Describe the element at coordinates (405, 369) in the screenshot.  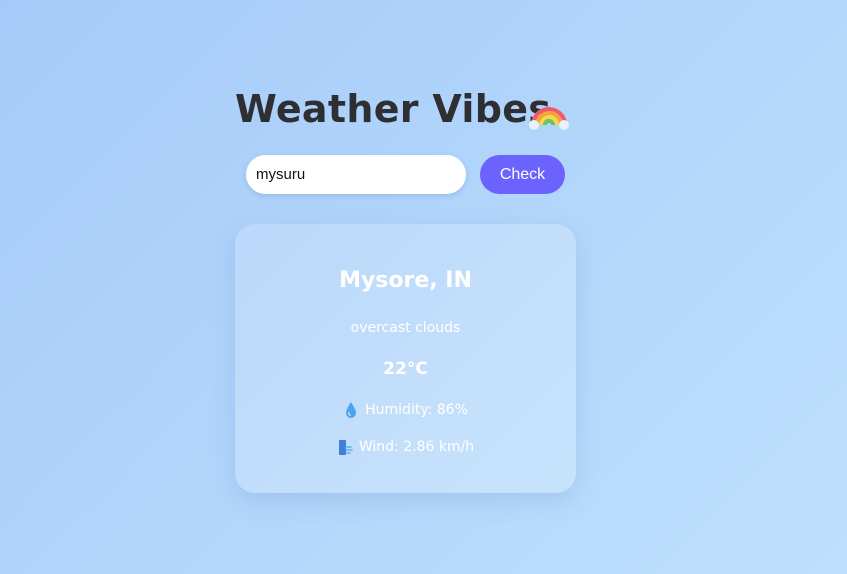
I see `temperature: 22°C` at that location.